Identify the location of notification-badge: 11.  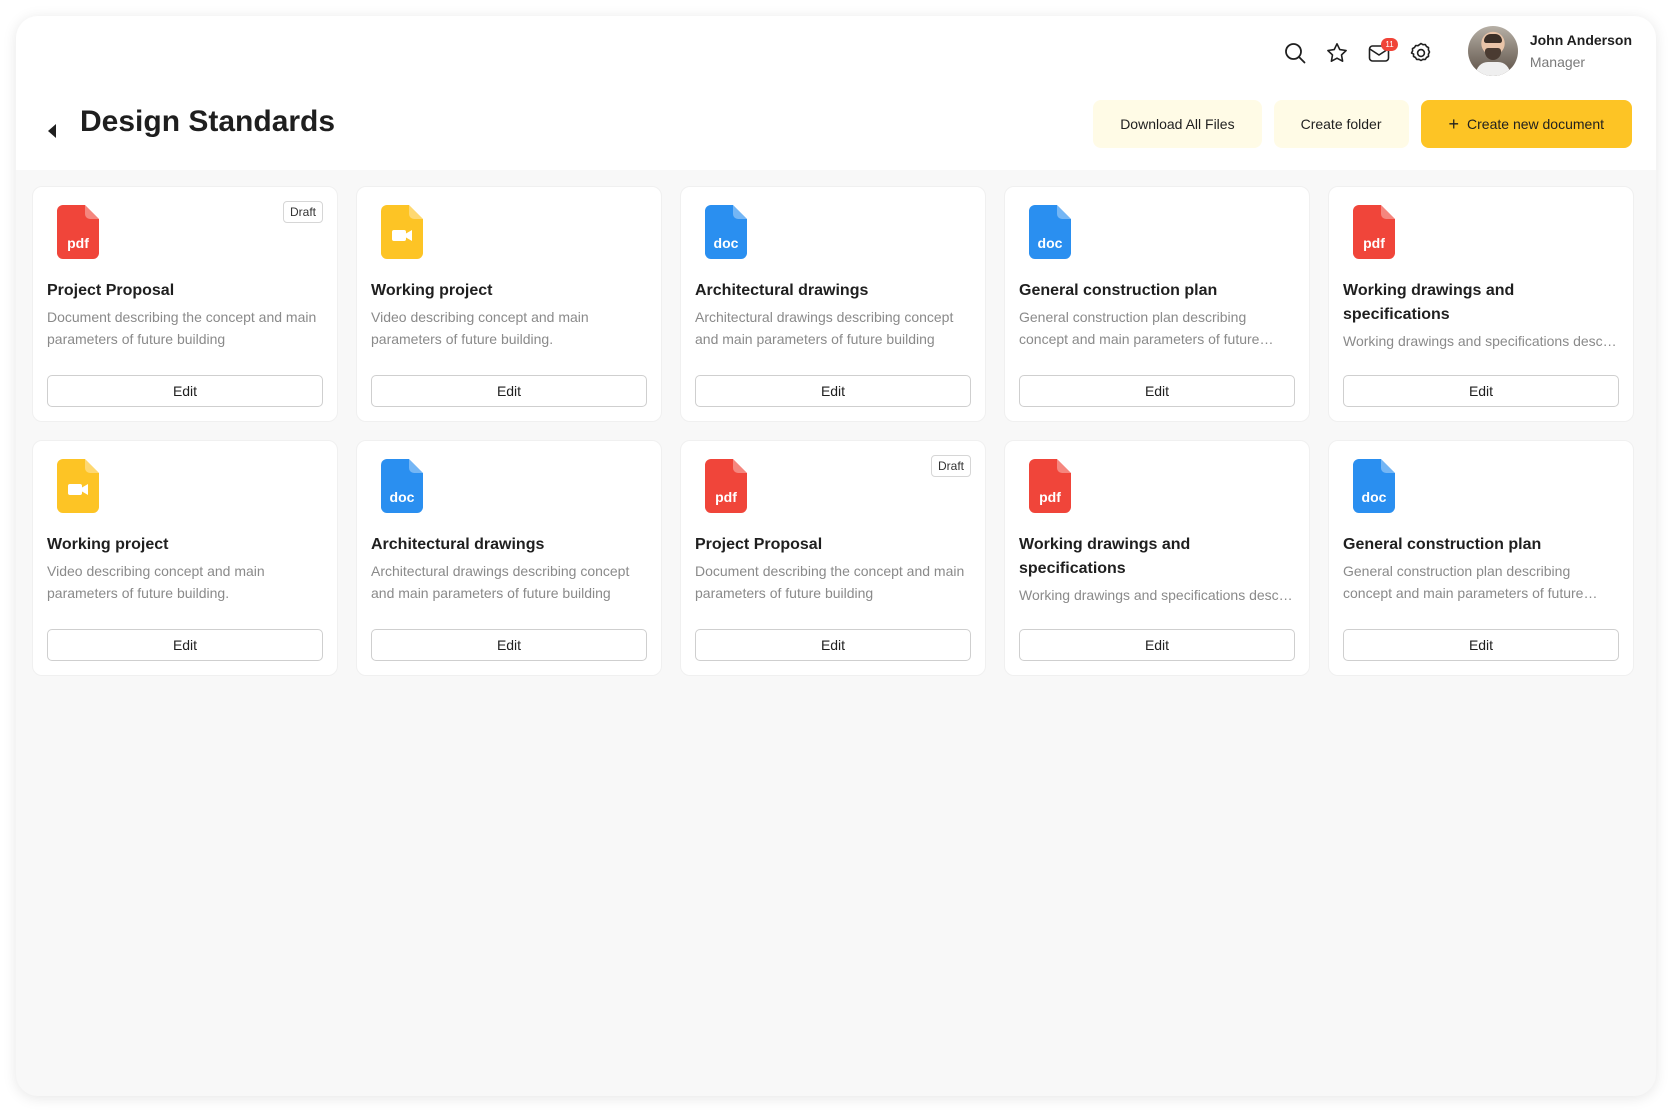
(1389, 44).